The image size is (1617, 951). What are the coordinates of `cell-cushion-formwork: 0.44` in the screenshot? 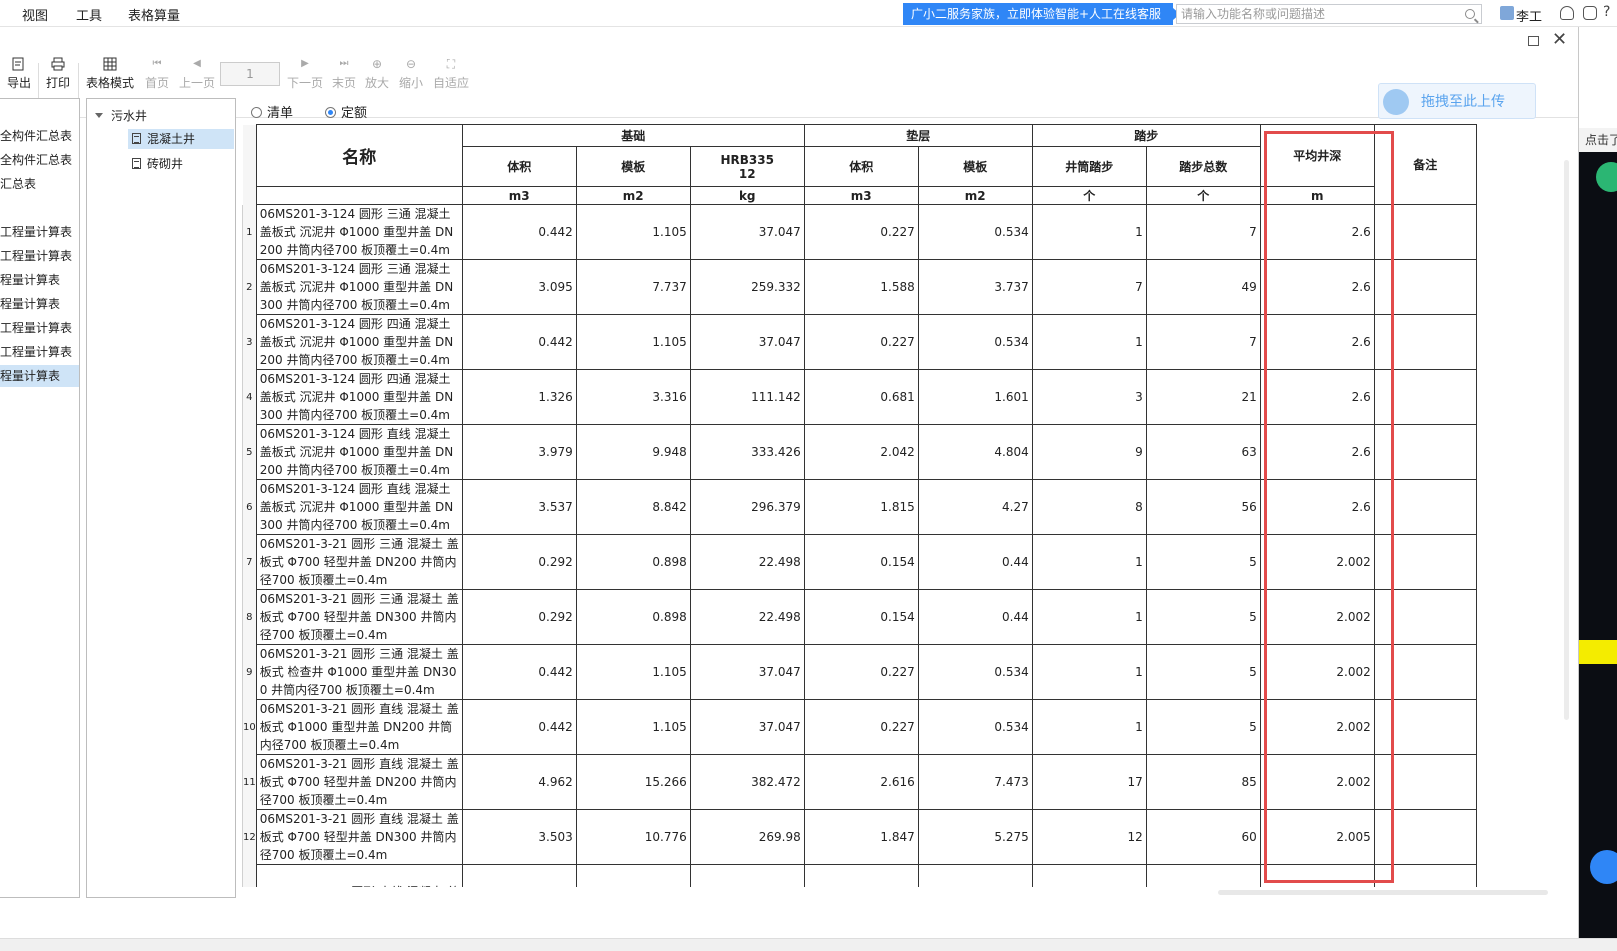 It's located at (975, 617).